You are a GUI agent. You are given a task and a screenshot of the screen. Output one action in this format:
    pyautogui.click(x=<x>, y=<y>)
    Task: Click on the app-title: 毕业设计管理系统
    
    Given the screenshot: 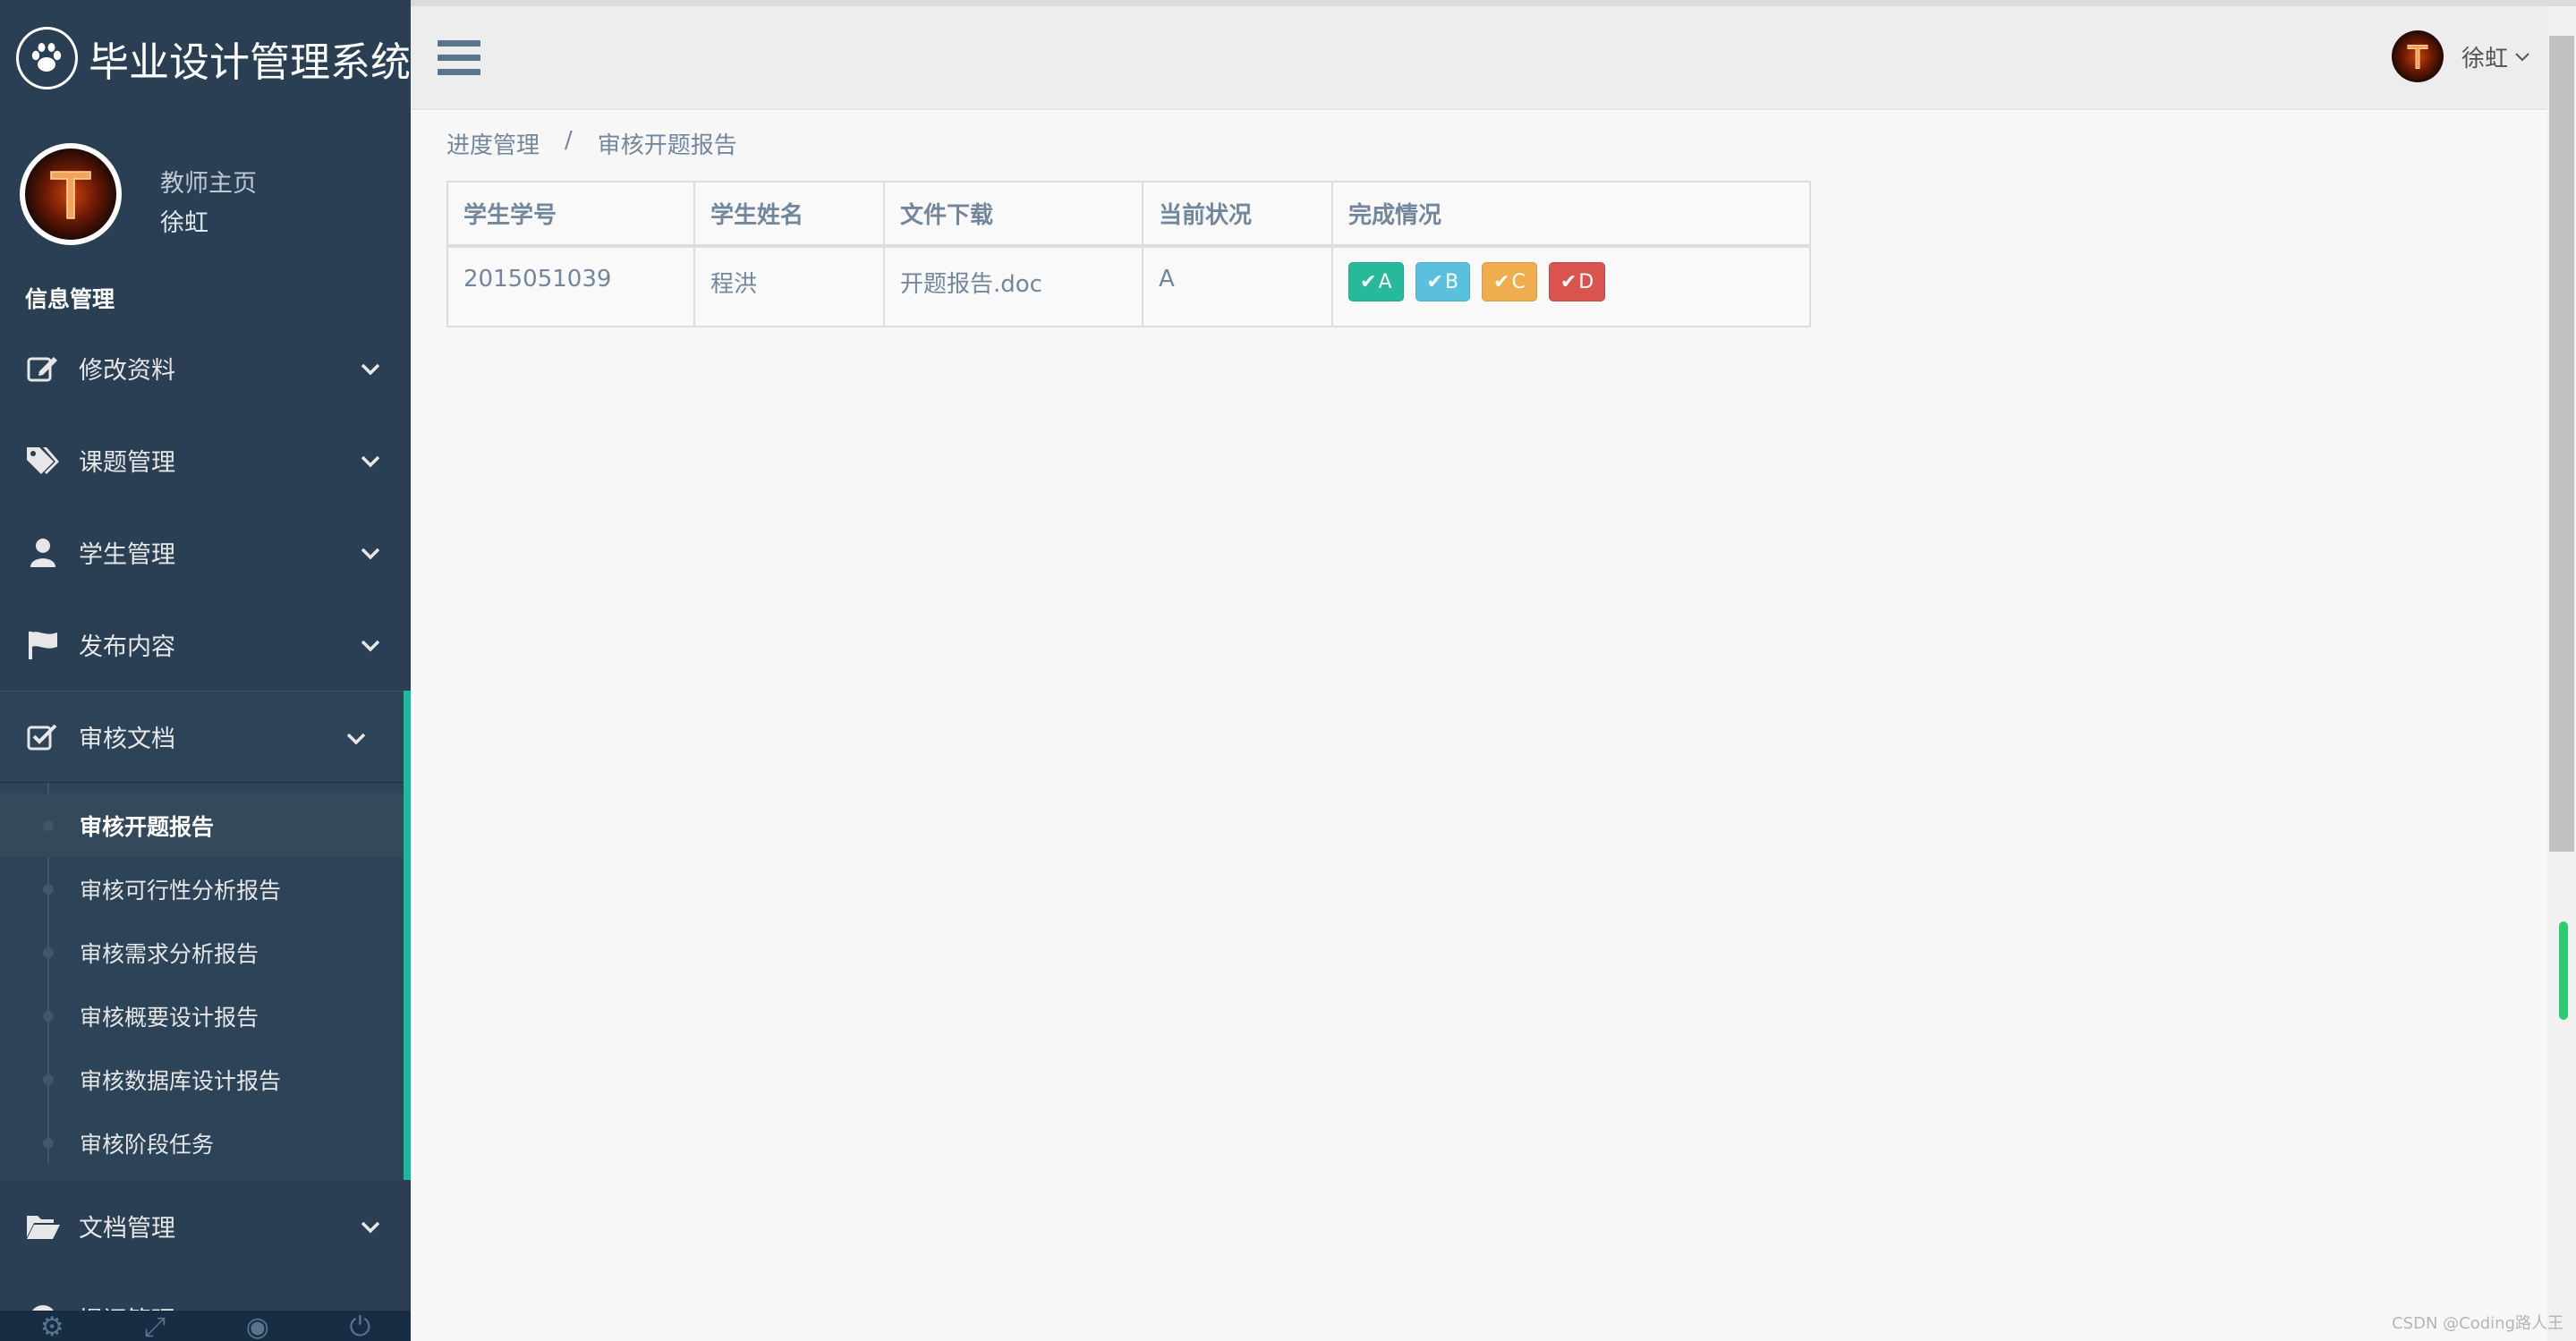 What is the action you would take?
    pyautogui.click(x=249, y=62)
    